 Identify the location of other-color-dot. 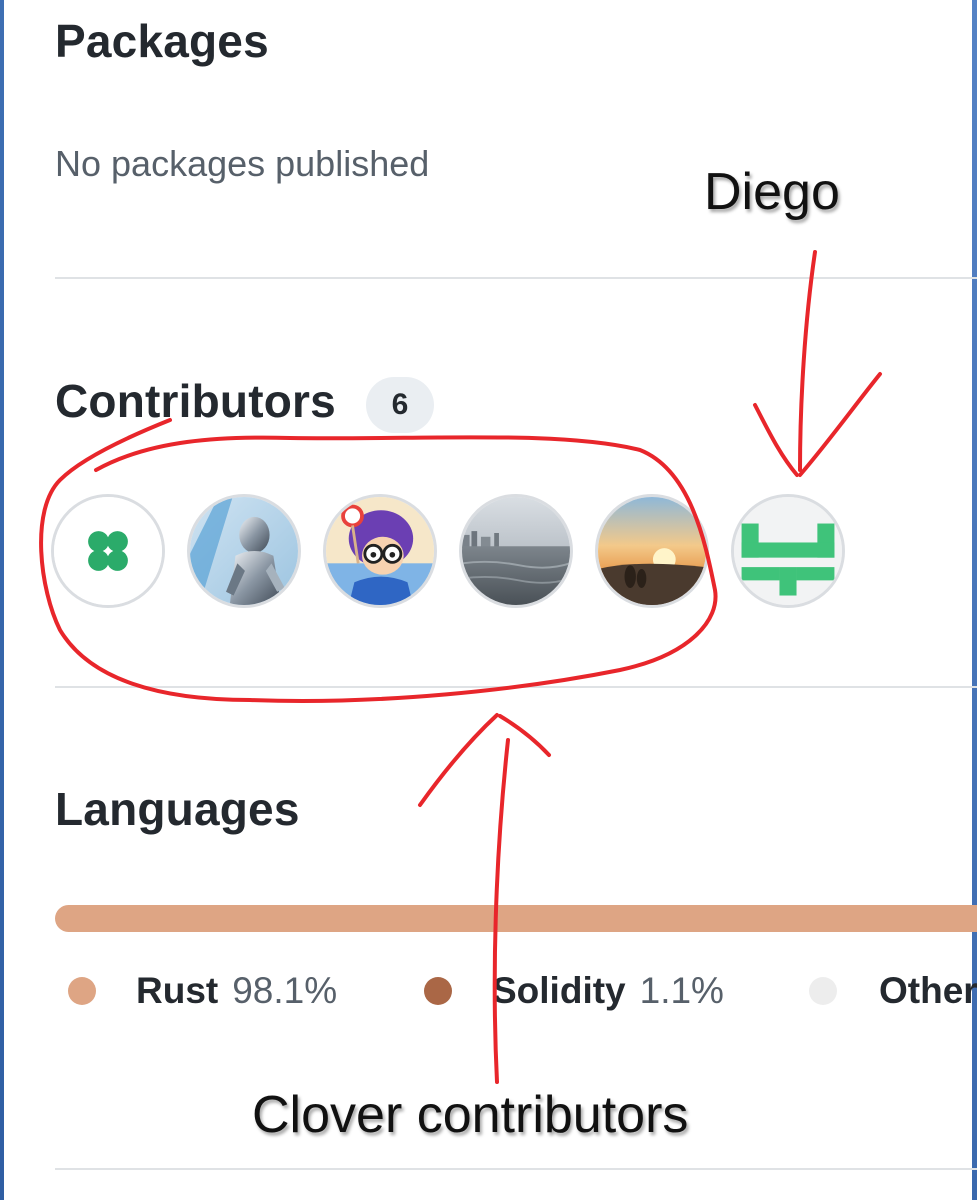
(823, 991).